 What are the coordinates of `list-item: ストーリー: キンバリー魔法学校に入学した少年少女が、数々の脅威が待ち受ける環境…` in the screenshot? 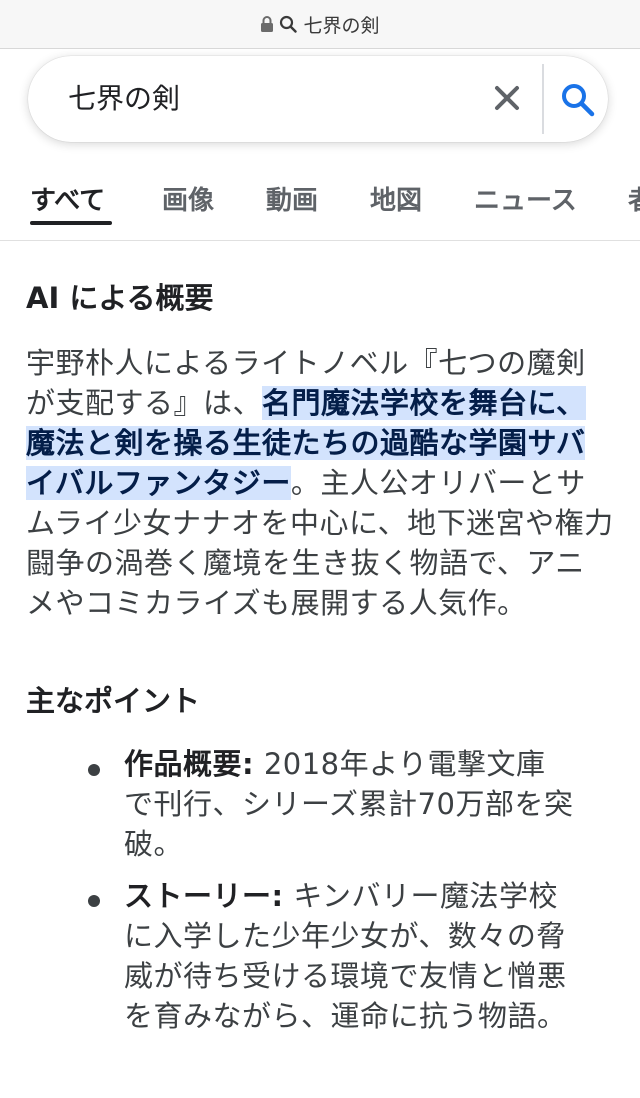 It's located at (349, 956).